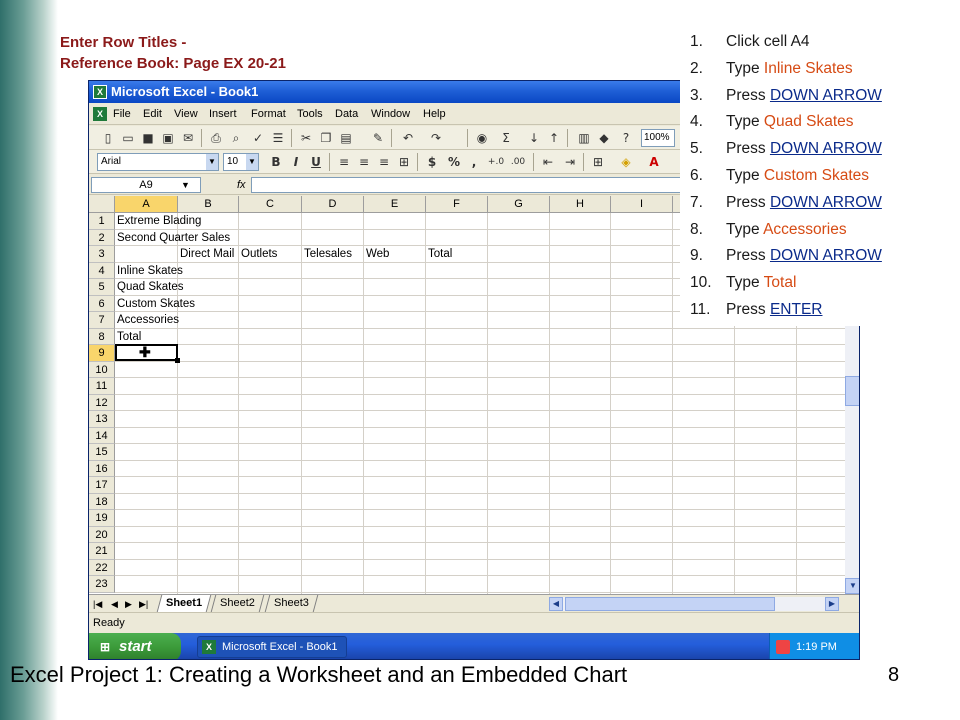 The image size is (960, 720). I want to click on cell-b3: Direct Mail, so click(207, 254).